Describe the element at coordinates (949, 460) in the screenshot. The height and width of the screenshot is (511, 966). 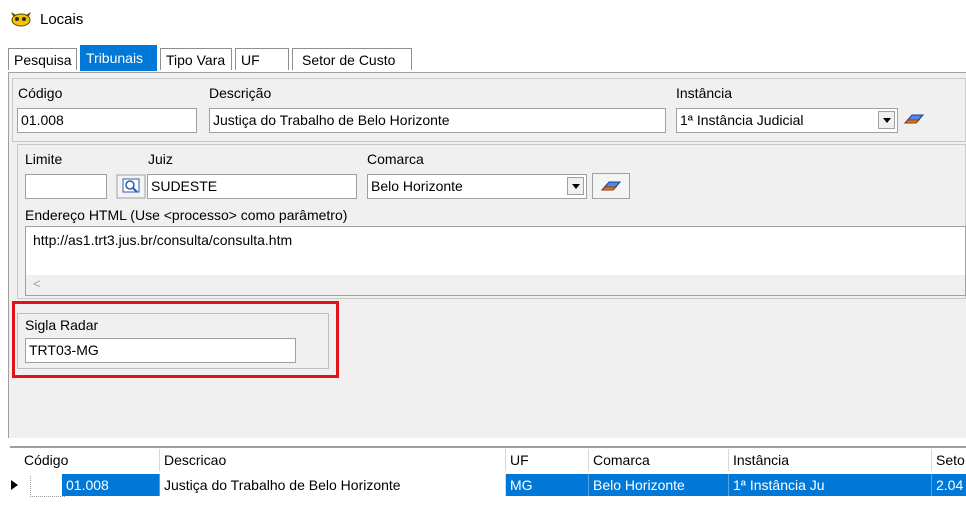
I see `column-header-setor: Seto` at that location.